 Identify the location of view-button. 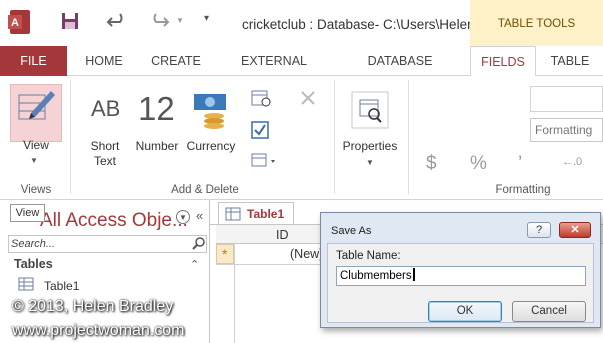
(36, 113).